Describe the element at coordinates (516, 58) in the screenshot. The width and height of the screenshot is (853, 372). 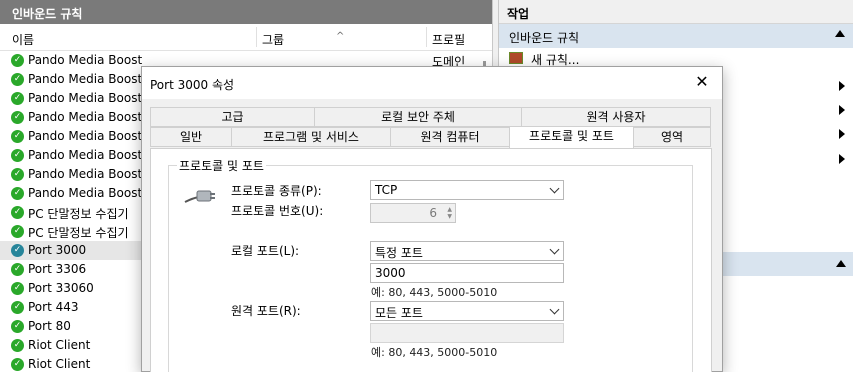
I see `new-rule-icon` at that location.